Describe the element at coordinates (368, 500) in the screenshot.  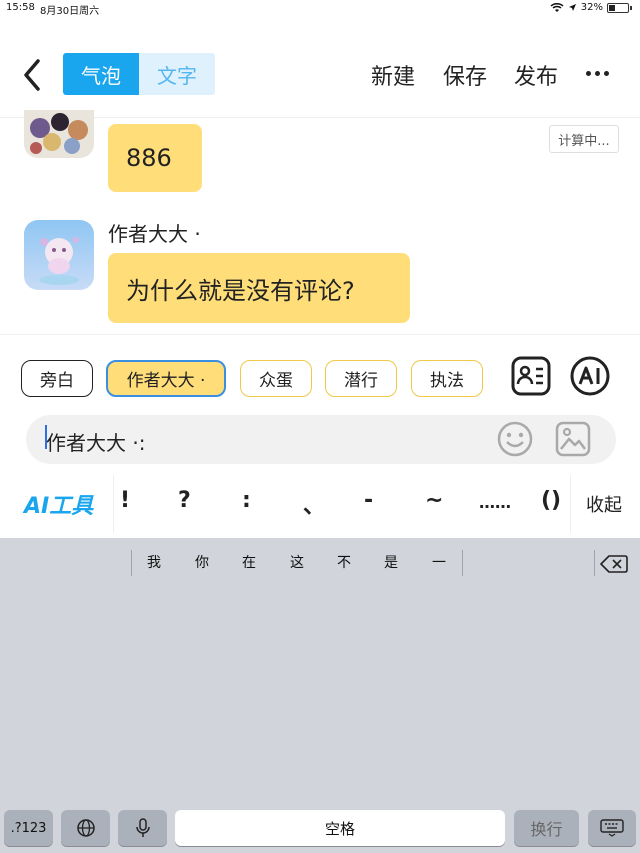
I see `punct-dash: -` at that location.